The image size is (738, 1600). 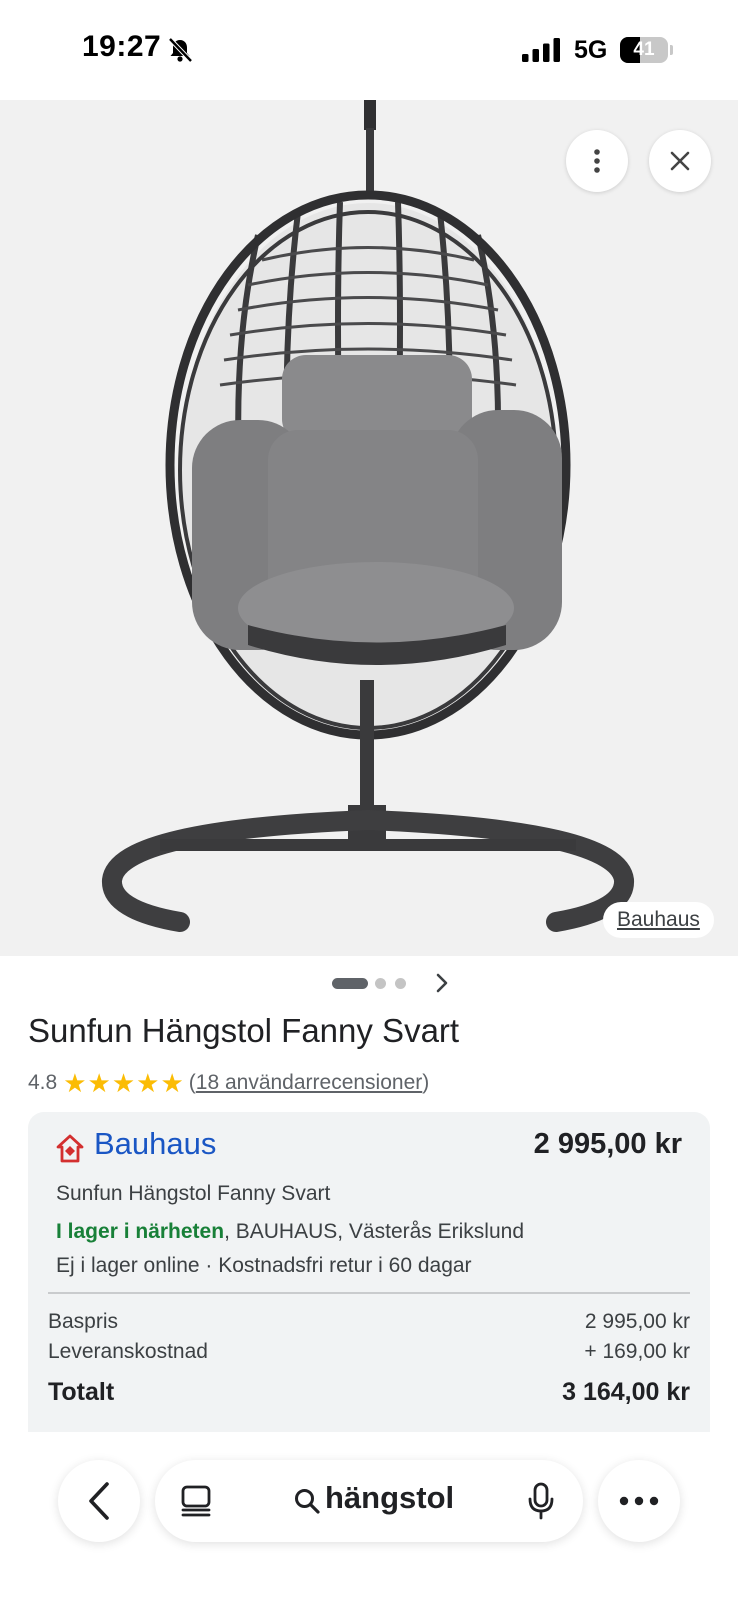 What do you see at coordinates (140, 1231) in the screenshot?
I see `stock-status: I lager i närheten` at bounding box center [140, 1231].